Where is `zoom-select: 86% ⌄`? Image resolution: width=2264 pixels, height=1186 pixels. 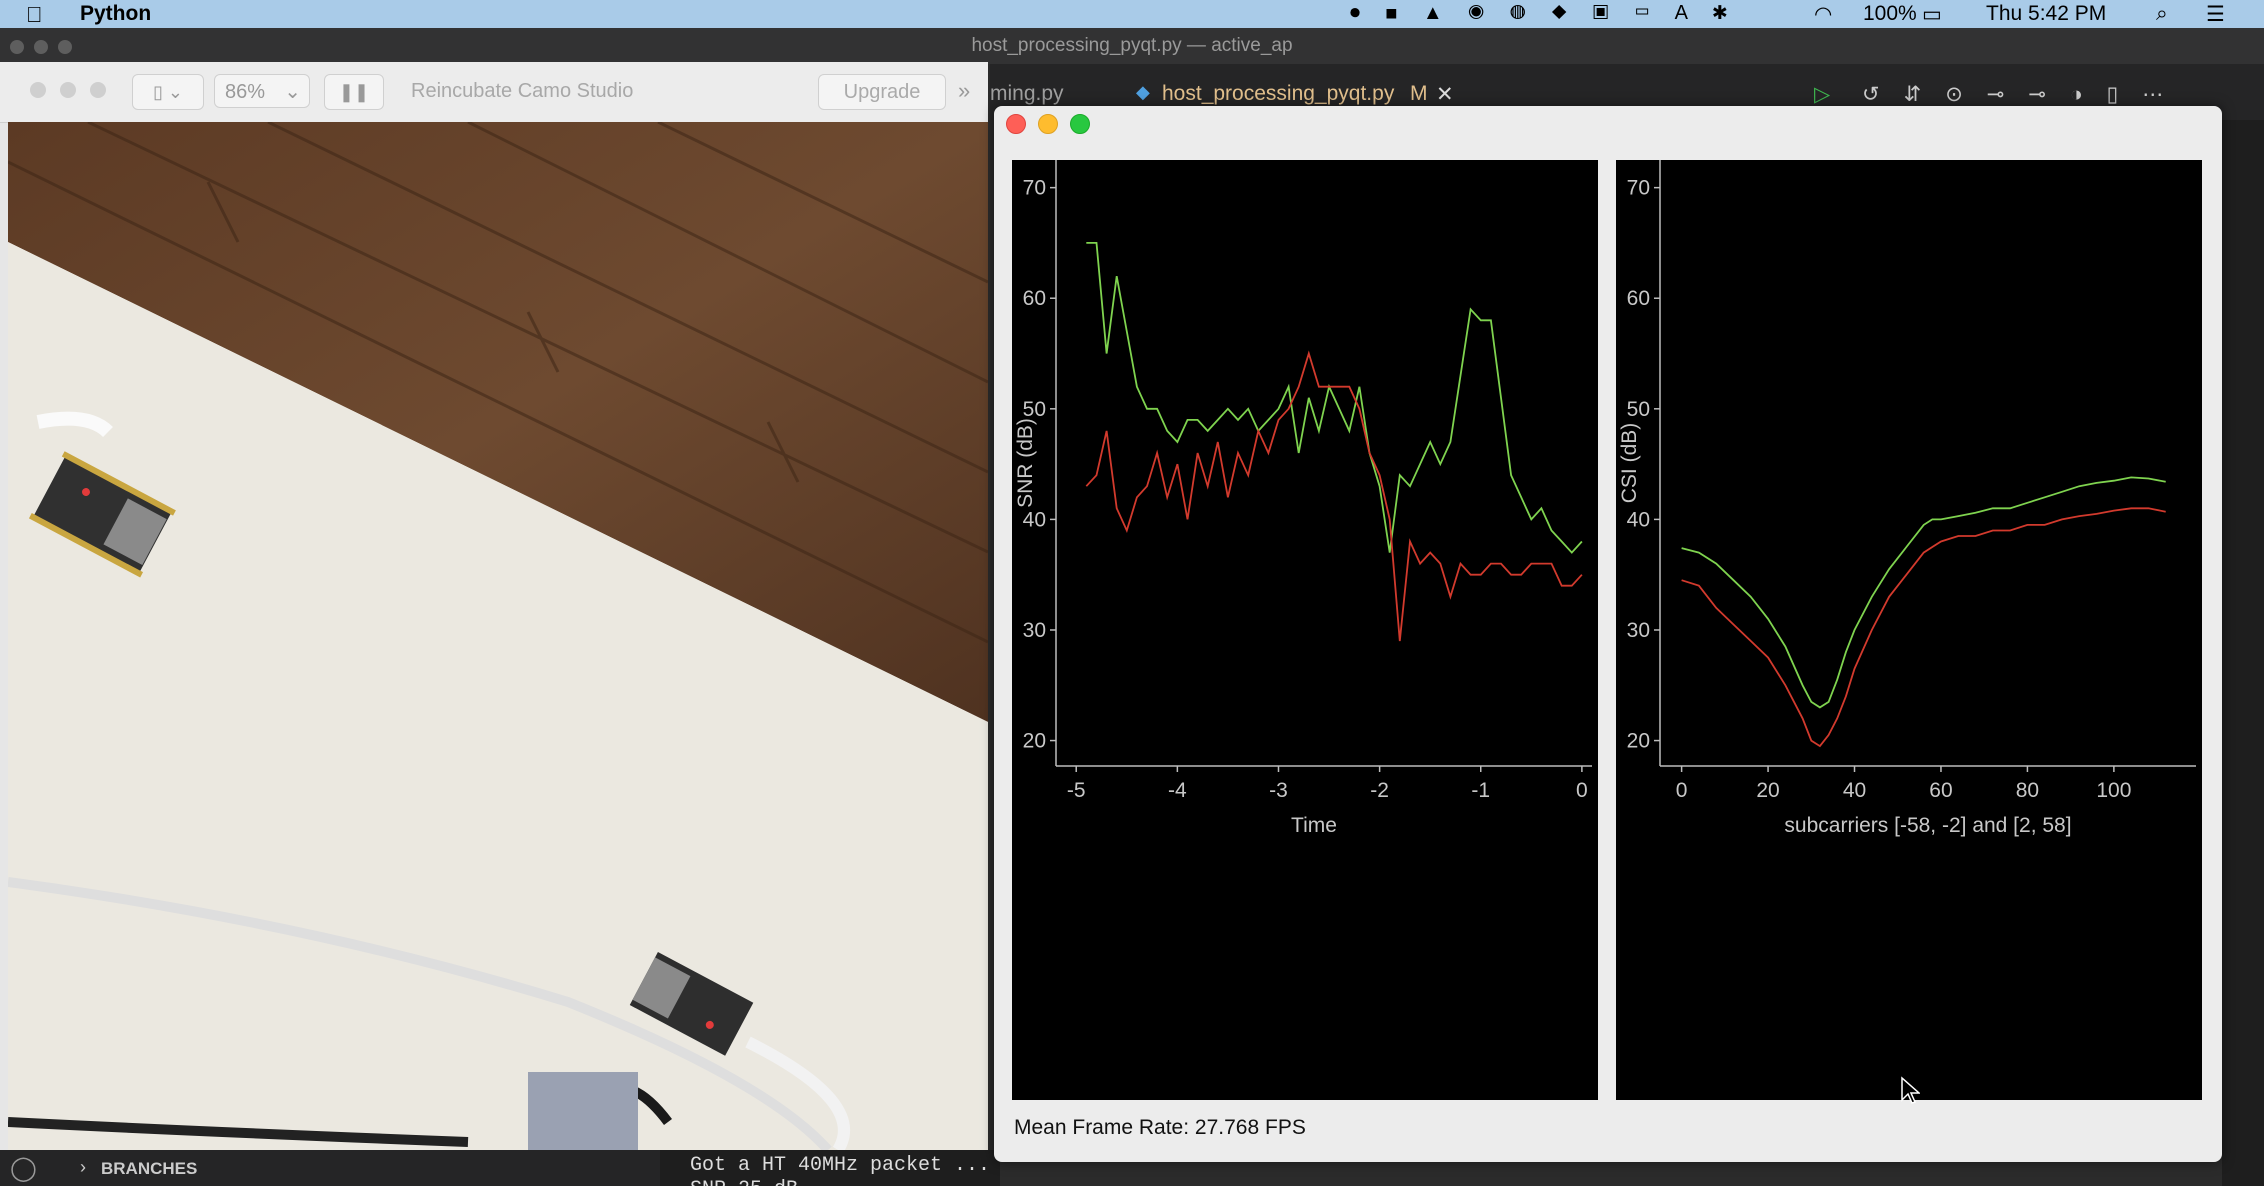
zoom-select: 86% ⌄ is located at coordinates (262, 91).